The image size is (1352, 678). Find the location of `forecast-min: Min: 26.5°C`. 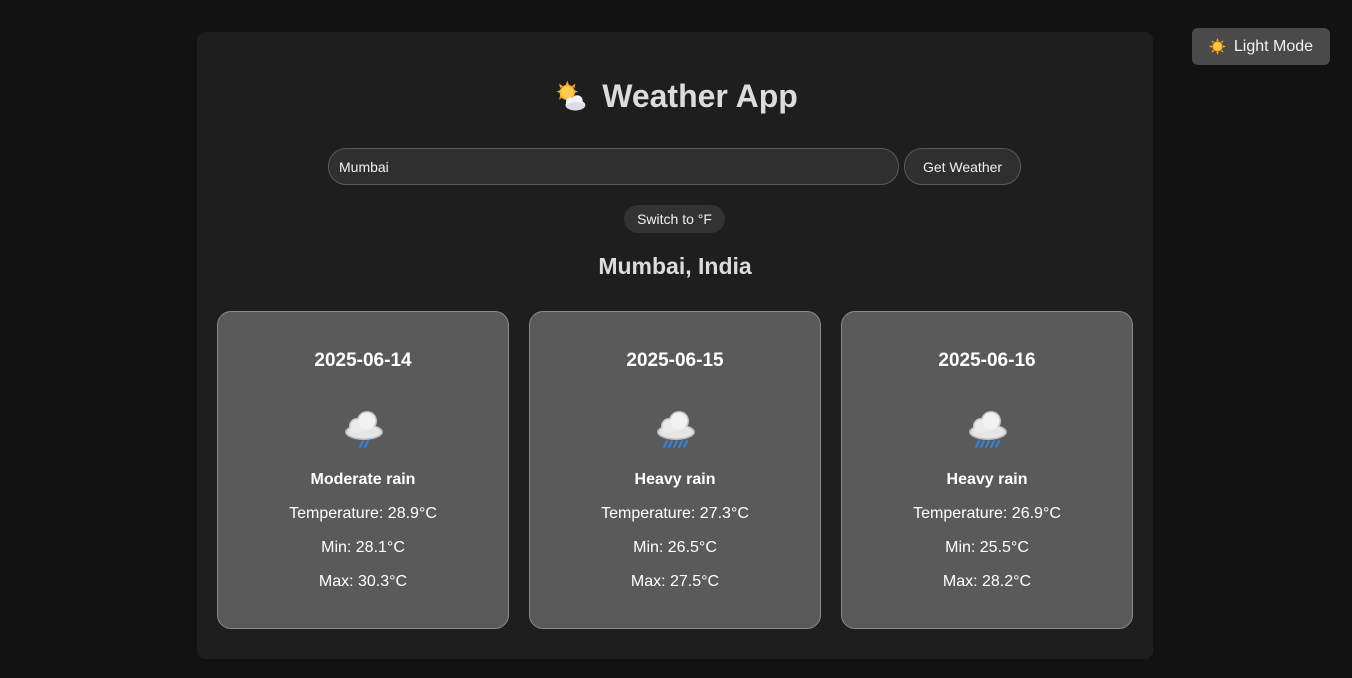

forecast-min: Min: 26.5°C is located at coordinates (675, 547).